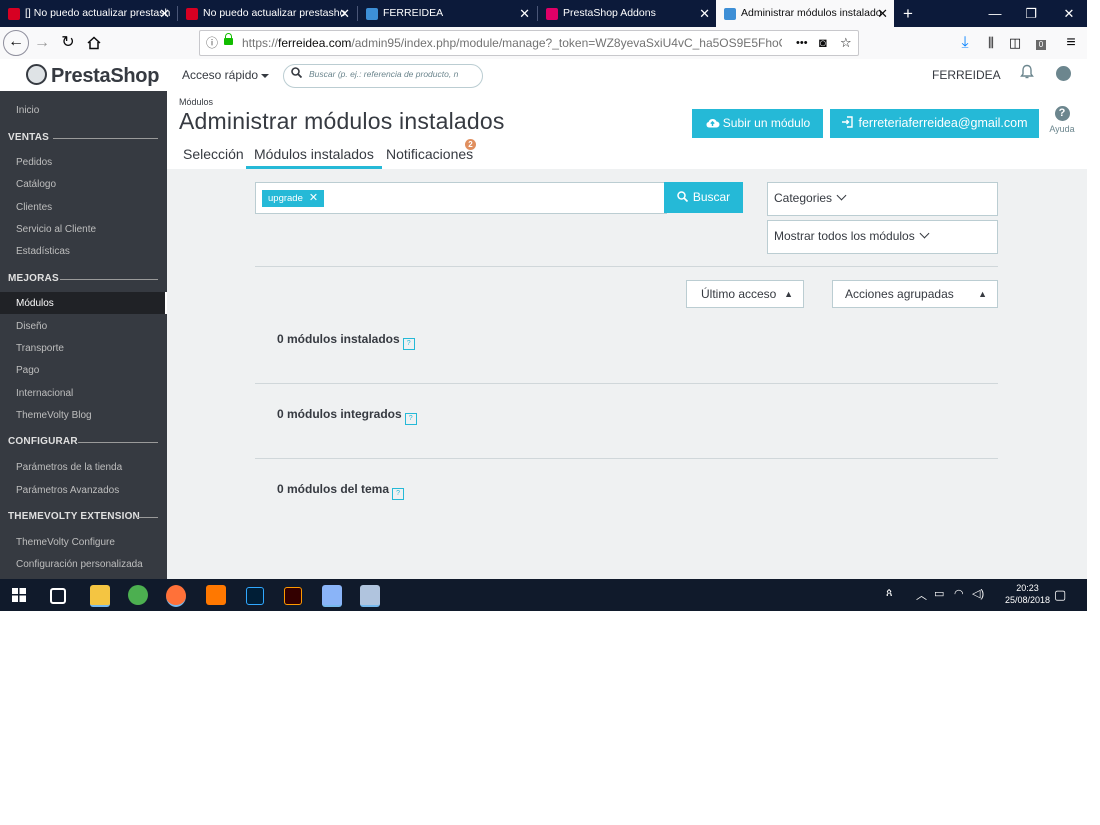 The height and width of the screenshot is (825, 1100). I want to click on paint-icon, so click(370, 596).